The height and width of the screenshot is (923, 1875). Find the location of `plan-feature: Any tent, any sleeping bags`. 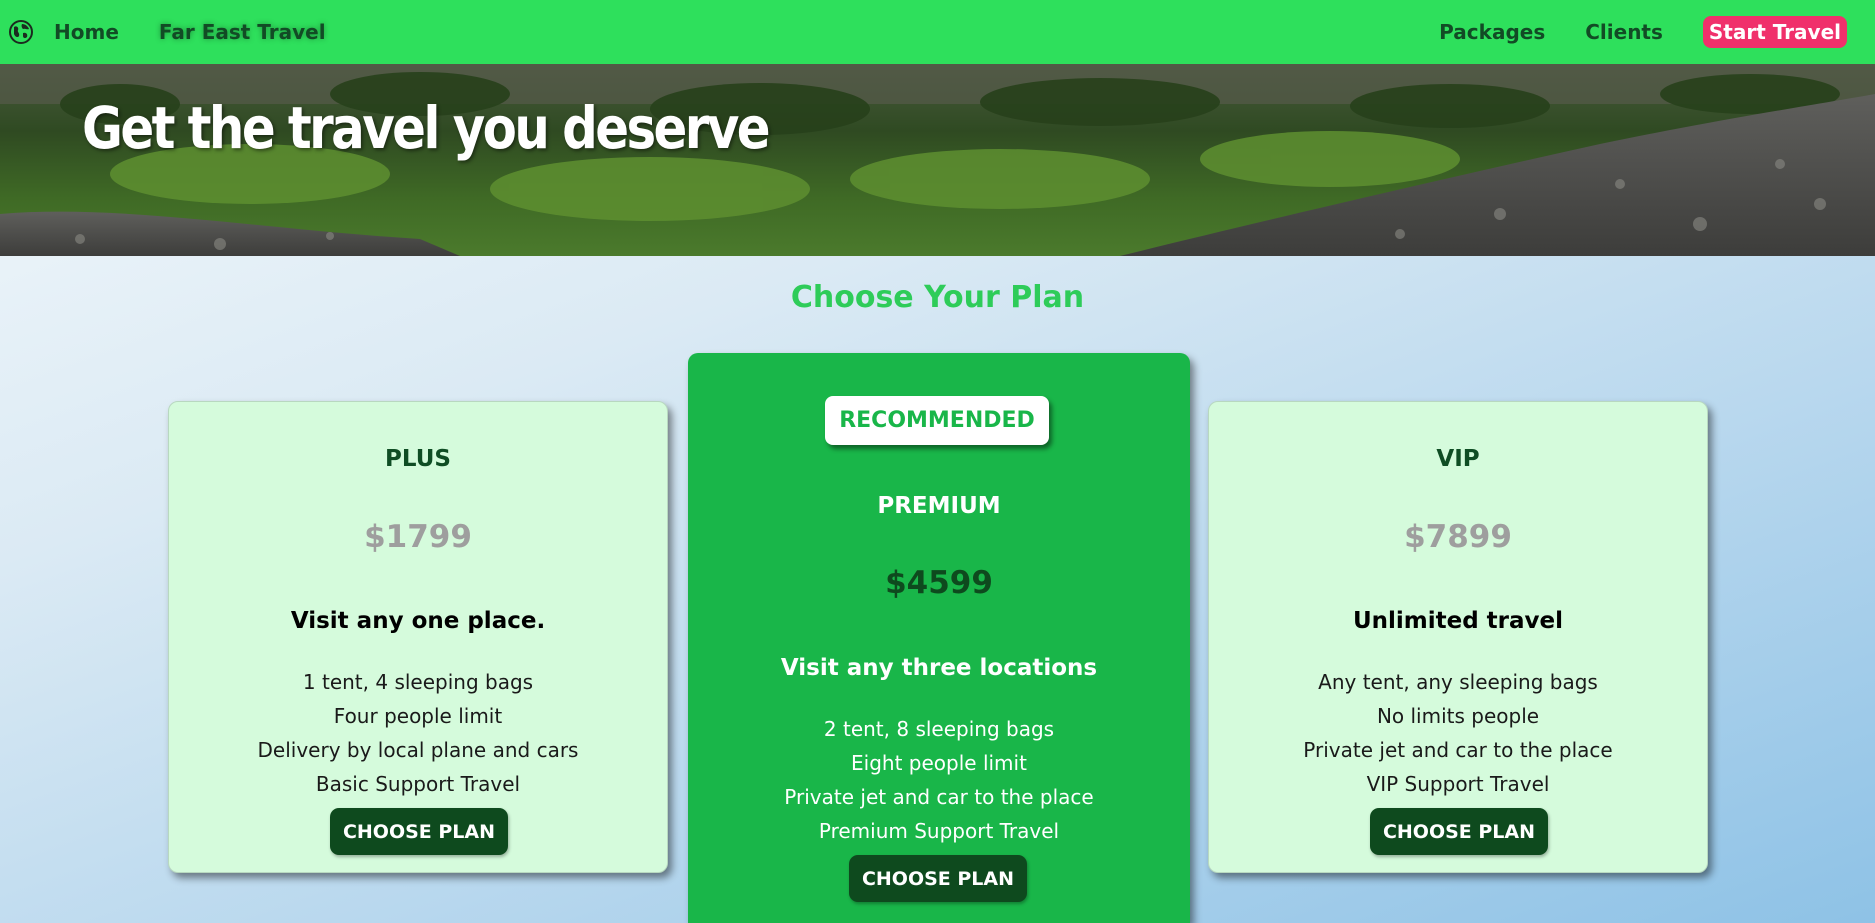

plan-feature: Any tent, any sleeping bags is located at coordinates (1458, 682).